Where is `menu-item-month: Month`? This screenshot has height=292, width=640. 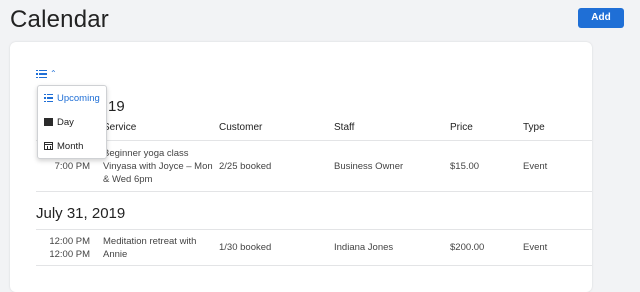 menu-item-month: Month is located at coordinates (72, 146).